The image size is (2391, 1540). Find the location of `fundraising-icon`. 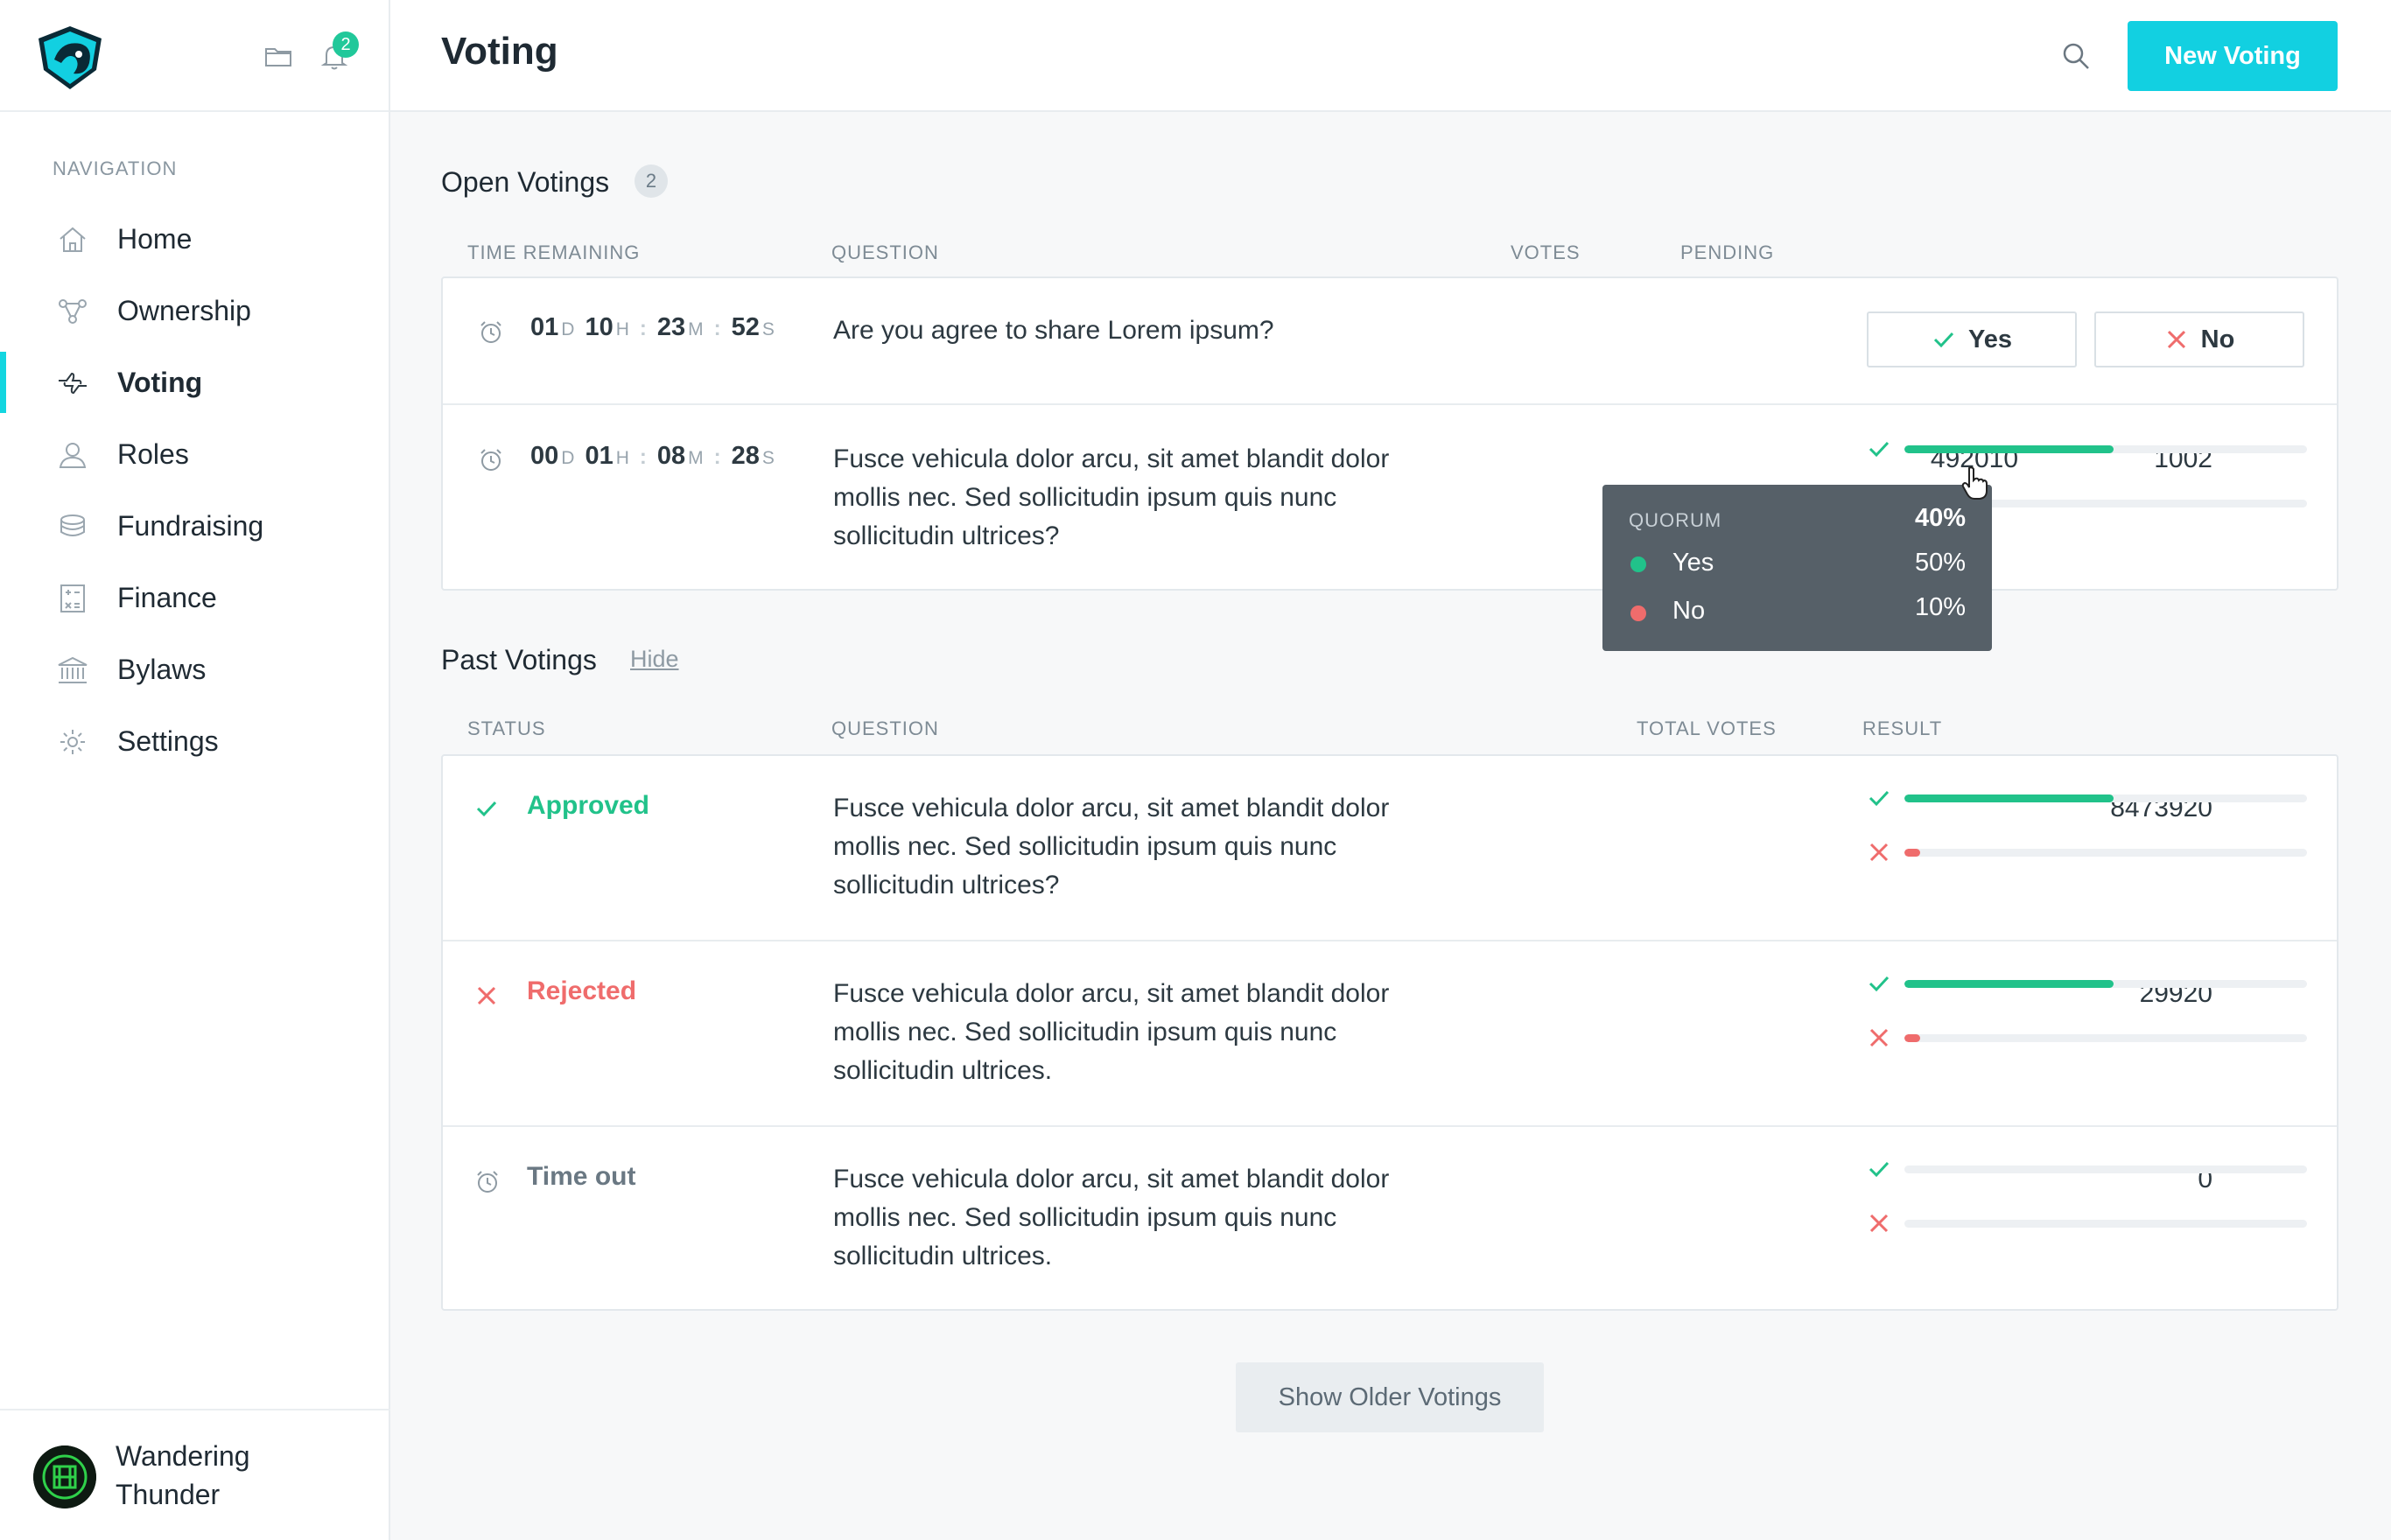

fundraising-icon is located at coordinates (72, 525).